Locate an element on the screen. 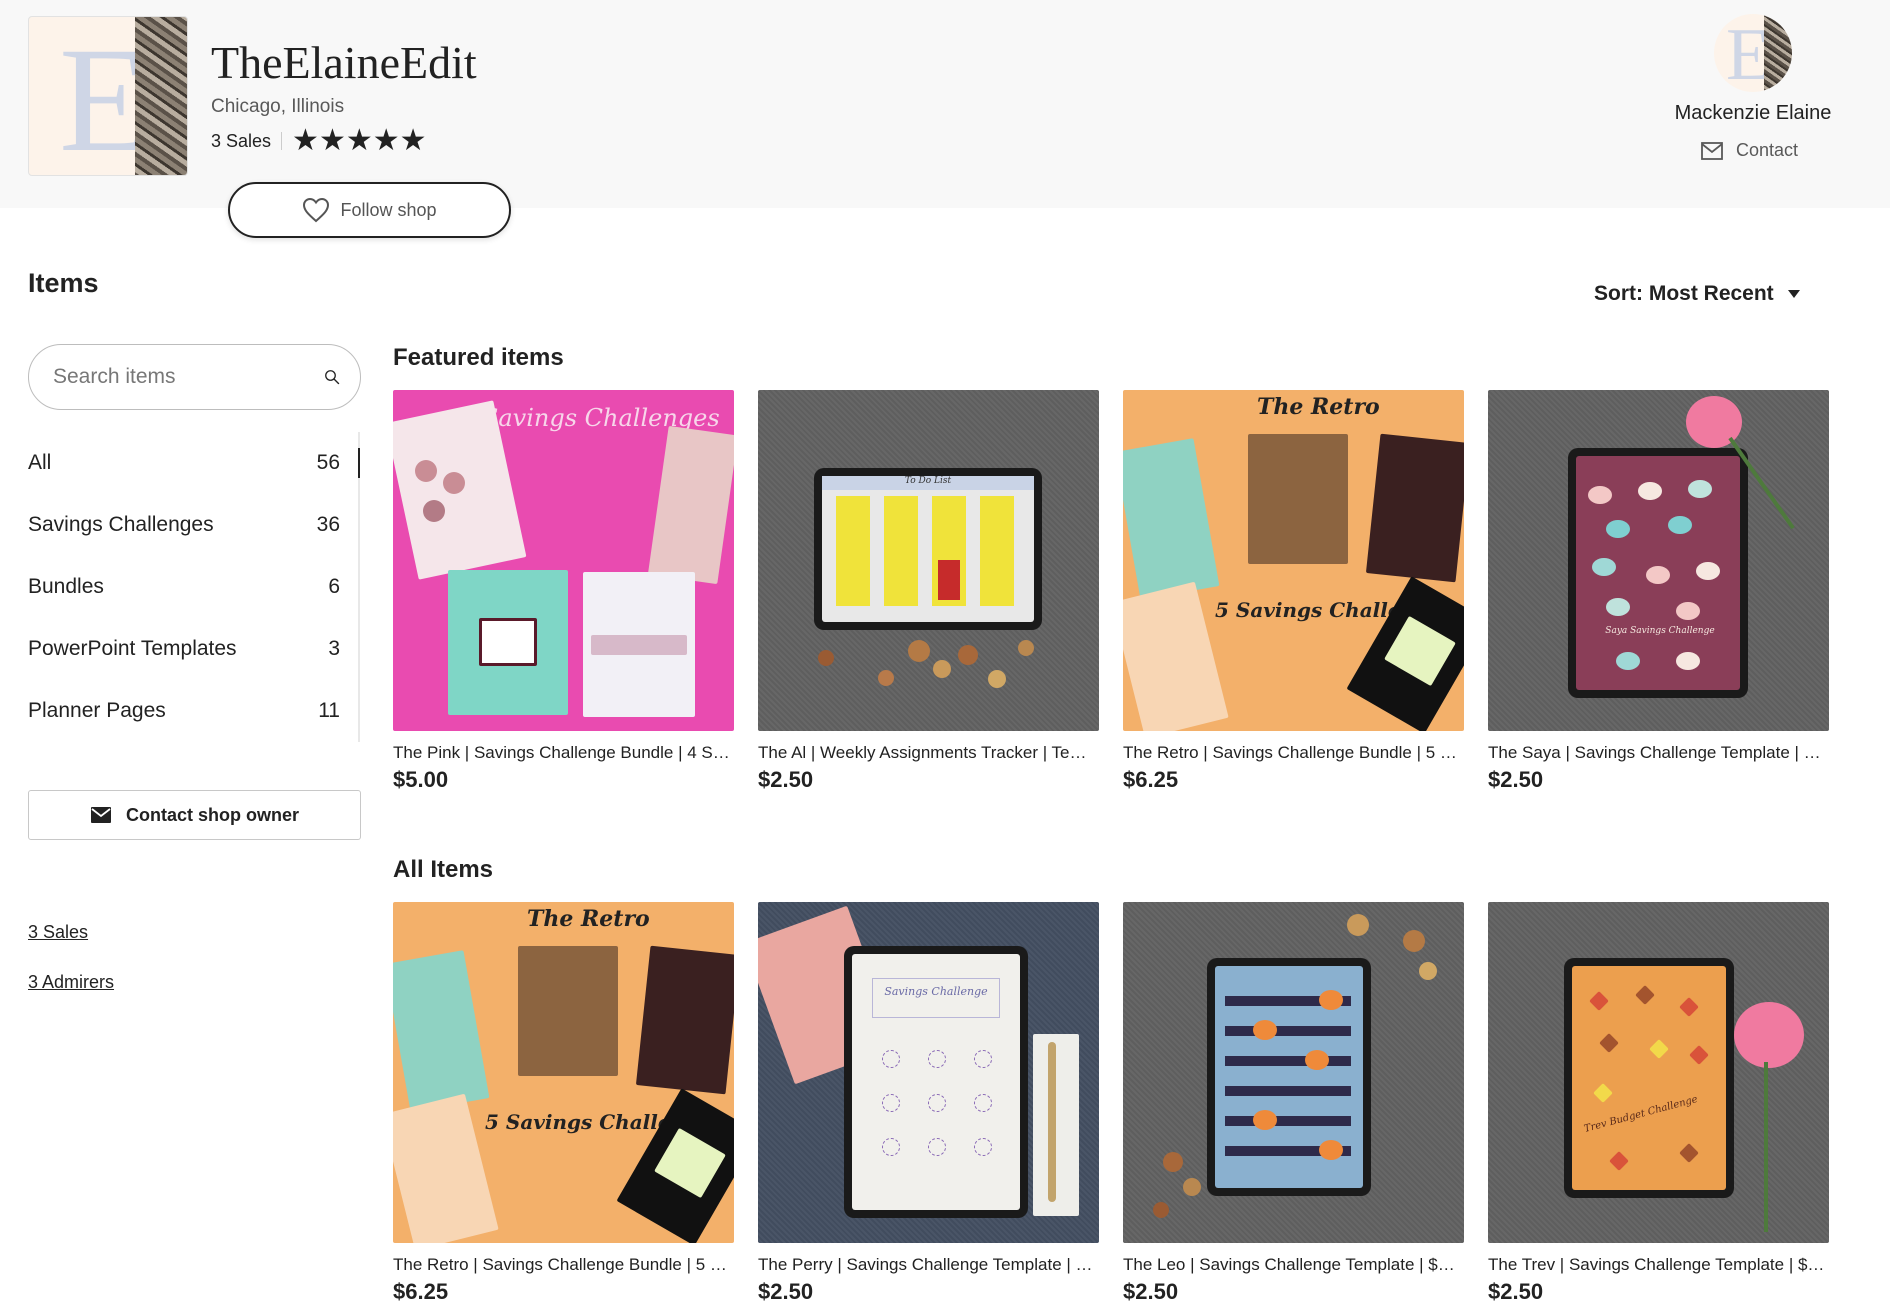 Image resolution: width=1890 pixels, height=1314 pixels. listing-image: To Do List is located at coordinates (928, 560).